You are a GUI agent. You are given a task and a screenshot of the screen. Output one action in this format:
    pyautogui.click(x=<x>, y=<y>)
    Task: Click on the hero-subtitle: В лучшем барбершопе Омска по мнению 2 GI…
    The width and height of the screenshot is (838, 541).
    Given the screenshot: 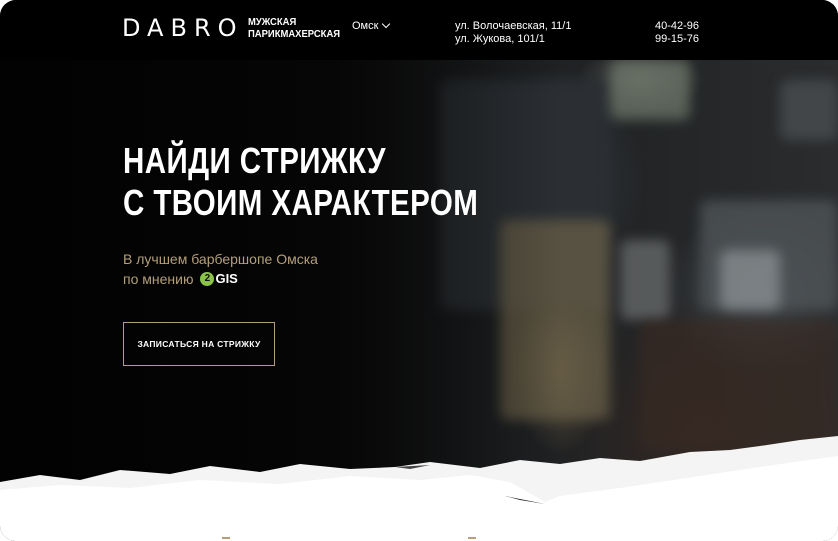 What is the action you would take?
    pyautogui.click(x=220, y=269)
    